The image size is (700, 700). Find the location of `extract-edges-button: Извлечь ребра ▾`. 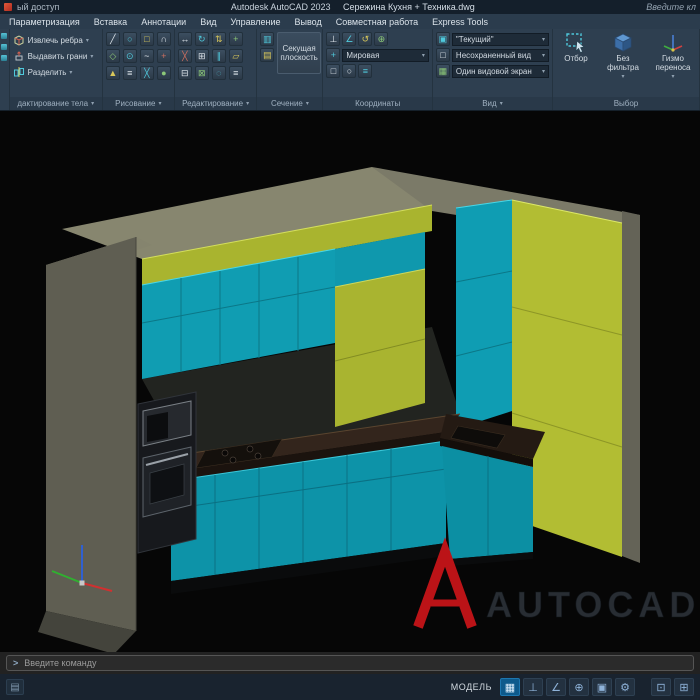

extract-edges-button: Извлечь ребра ▾ is located at coordinates (56, 40).